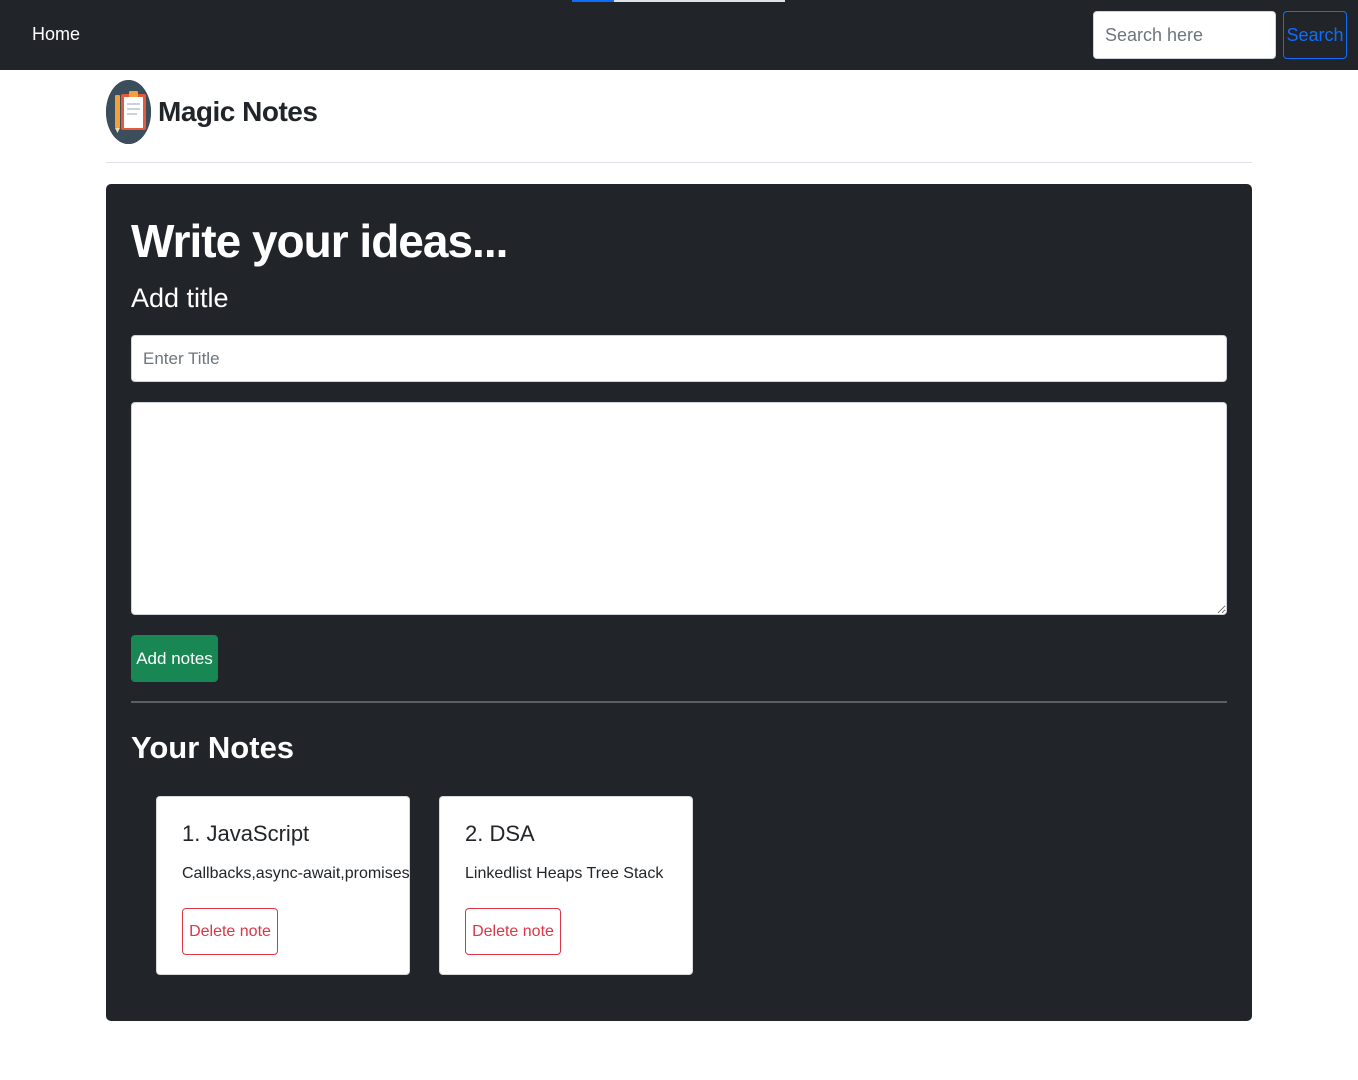 This screenshot has height=1080, width=1358. Describe the element at coordinates (679, 162) in the screenshot. I see `brand-divider` at that location.